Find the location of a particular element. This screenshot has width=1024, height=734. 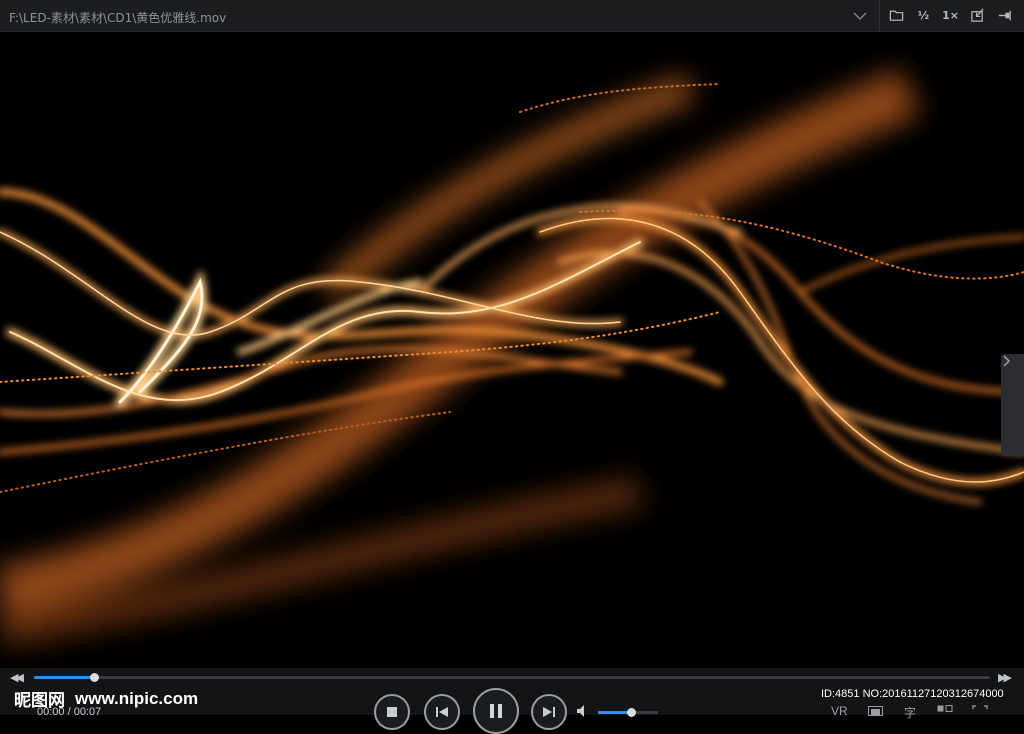

seek-thumb is located at coordinates (95, 677).